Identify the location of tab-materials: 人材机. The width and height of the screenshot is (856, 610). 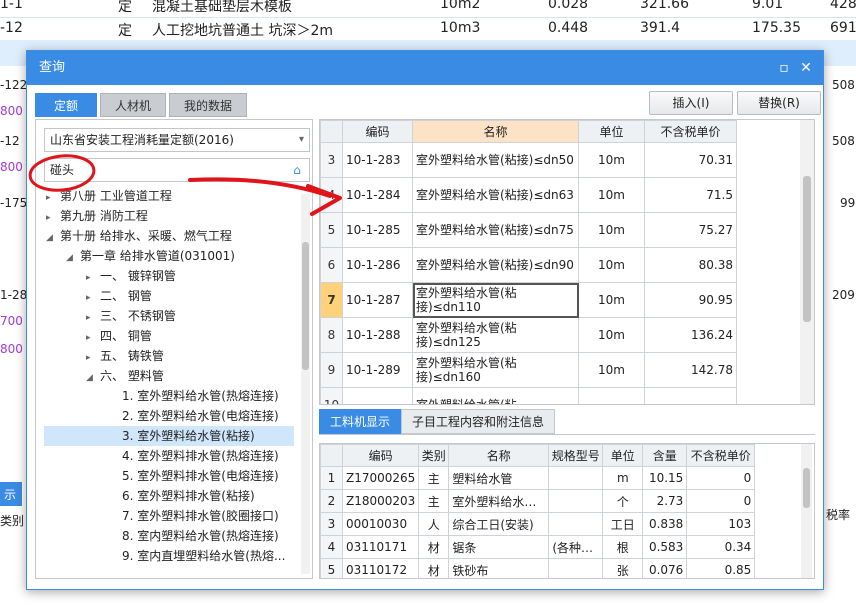
(133, 105).